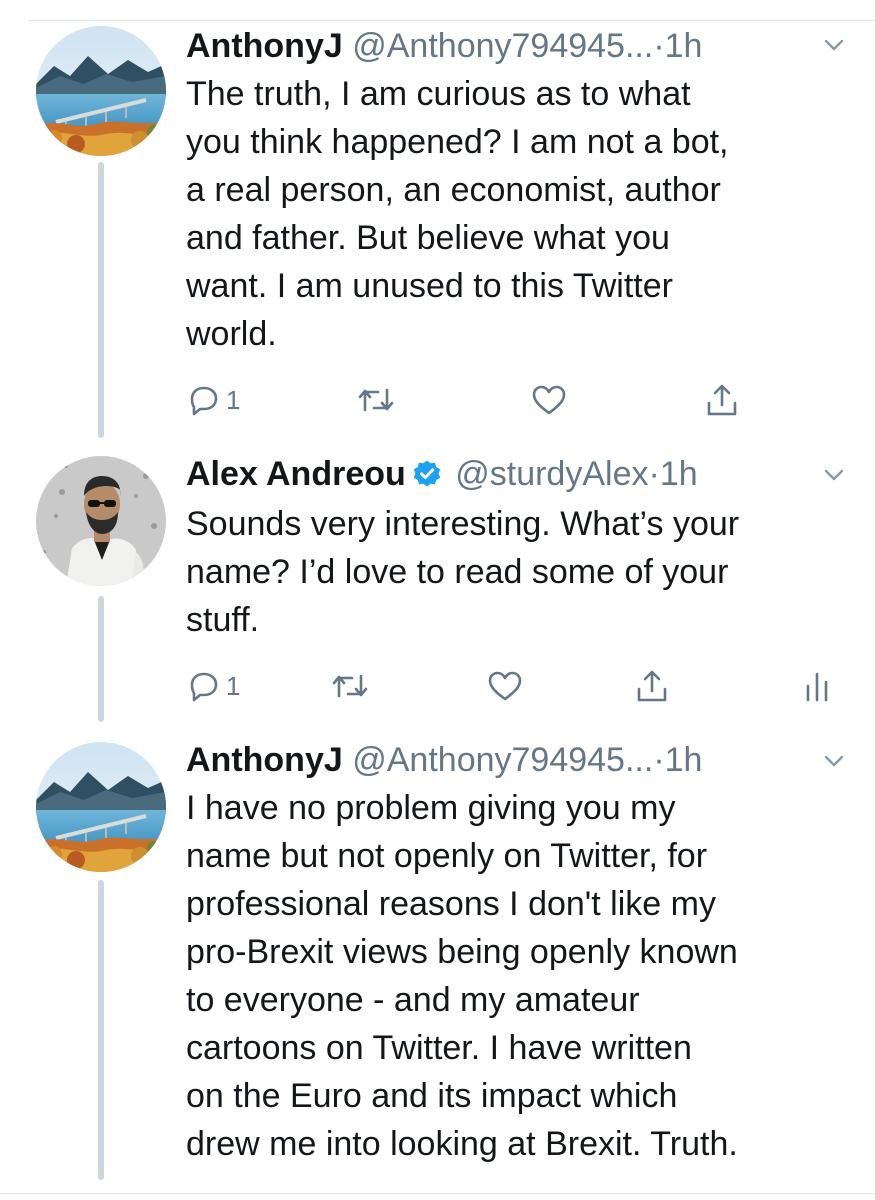 The width and height of the screenshot is (875, 1200). What do you see at coordinates (426, 473) in the screenshot?
I see `verified-badge-icon` at bounding box center [426, 473].